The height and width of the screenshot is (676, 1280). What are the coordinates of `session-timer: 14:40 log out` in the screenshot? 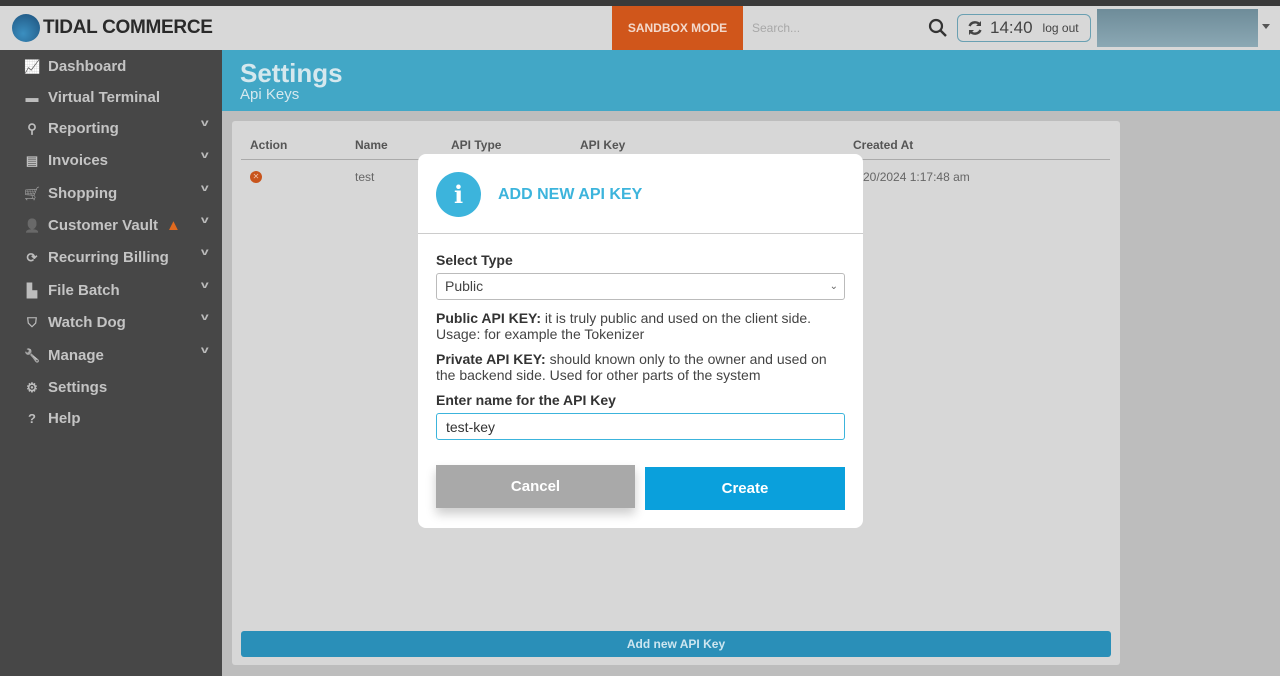 It's located at (1024, 28).